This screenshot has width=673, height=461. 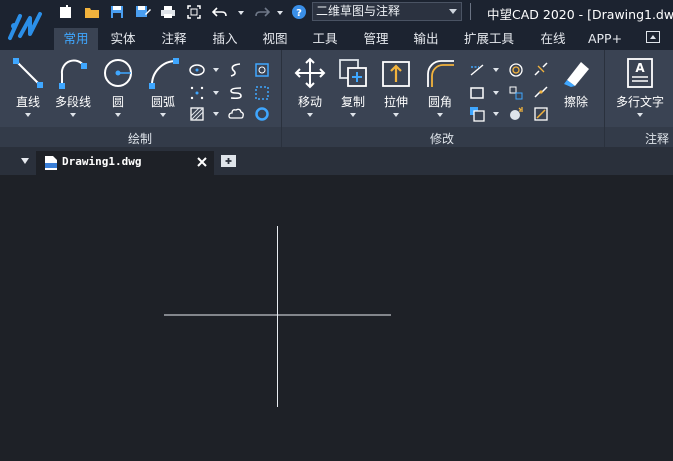 What do you see at coordinates (236, 70) in the screenshot?
I see `spline-icon` at bounding box center [236, 70].